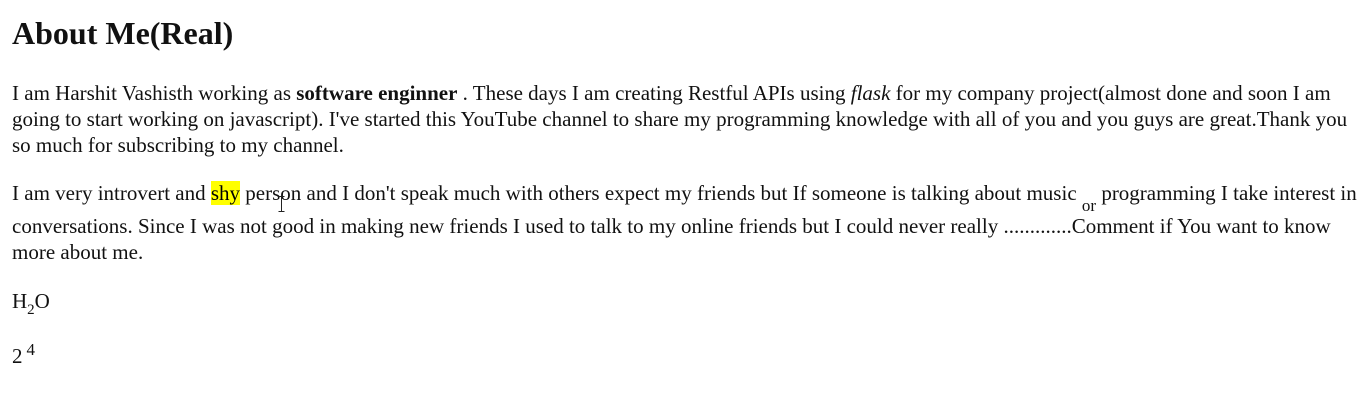  I want to click on water-formula: H2O, so click(31, 303).